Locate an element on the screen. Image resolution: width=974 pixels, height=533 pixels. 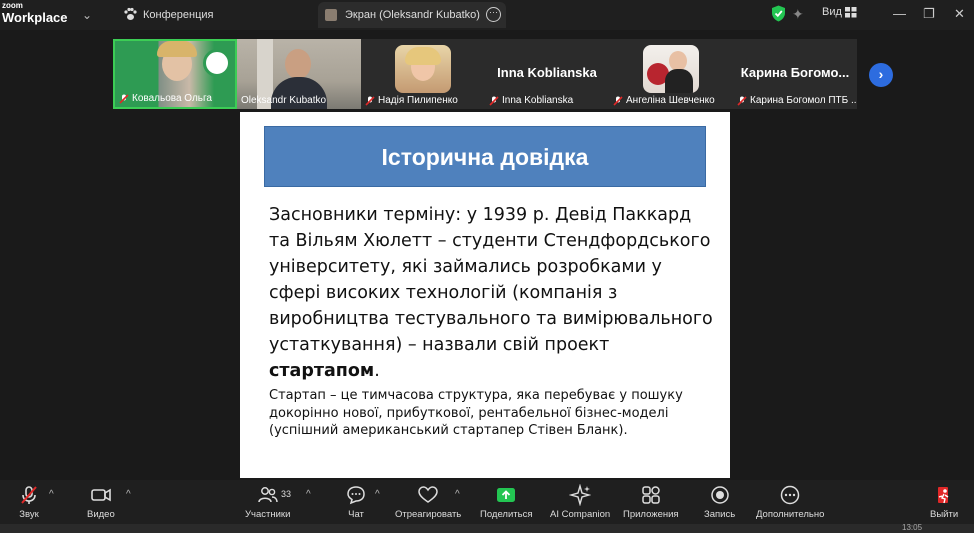
security-shield-icon is located at coordinates (778, 13).